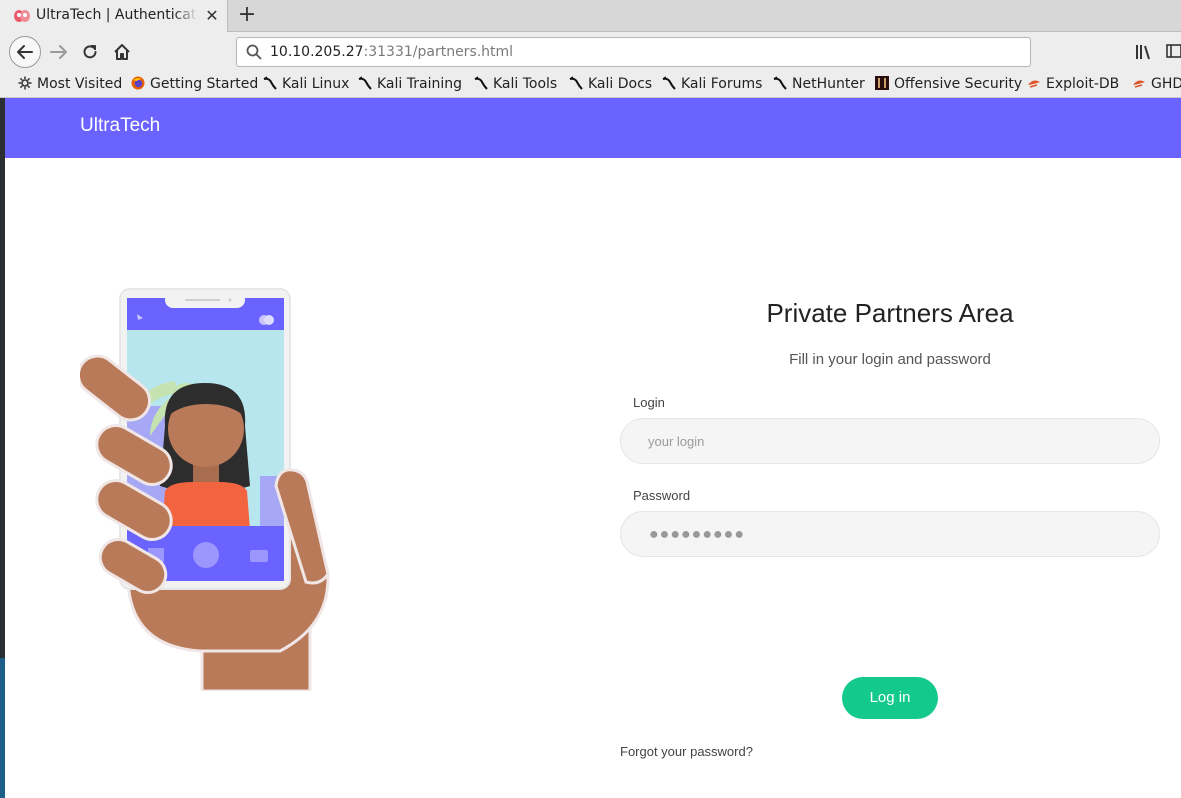  Describe the element at coordinates (649, 402) in the screenshot. I see `login-label: Login` at that location.